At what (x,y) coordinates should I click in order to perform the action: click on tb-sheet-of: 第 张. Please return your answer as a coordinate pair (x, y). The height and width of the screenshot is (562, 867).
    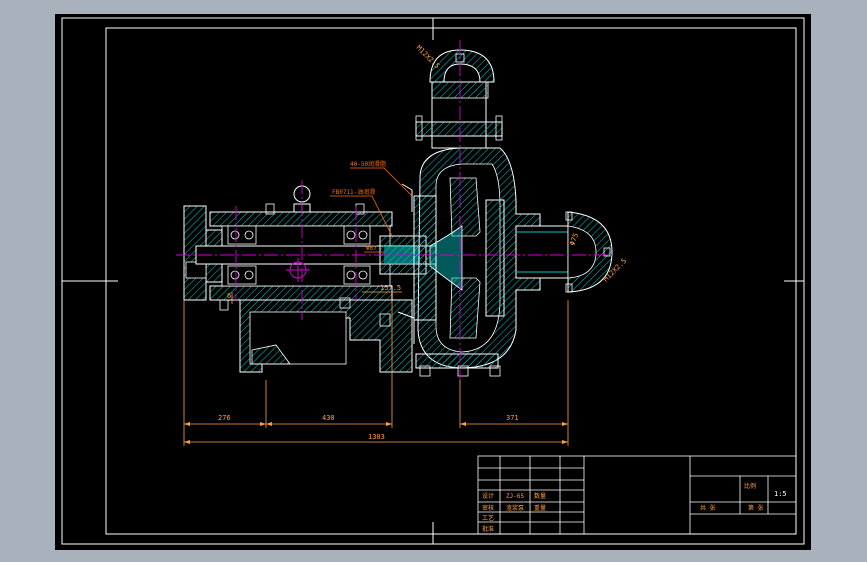
    Looking at the image, I should click on (756, 508).